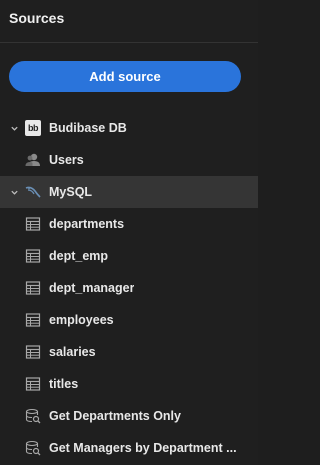  Describe the element at coordinates (129, 256) in the screenshot. I see `tree-item-dept-emp: dept_emp` at that location.